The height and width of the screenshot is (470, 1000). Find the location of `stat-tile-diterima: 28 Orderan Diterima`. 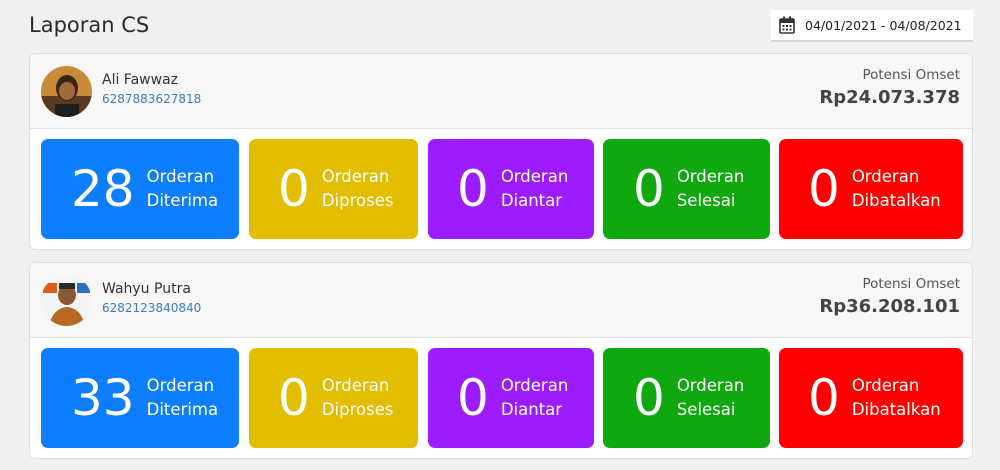

stat-tile-diterima: 28 Orderan Diterima is located at coordinates (140, 189).